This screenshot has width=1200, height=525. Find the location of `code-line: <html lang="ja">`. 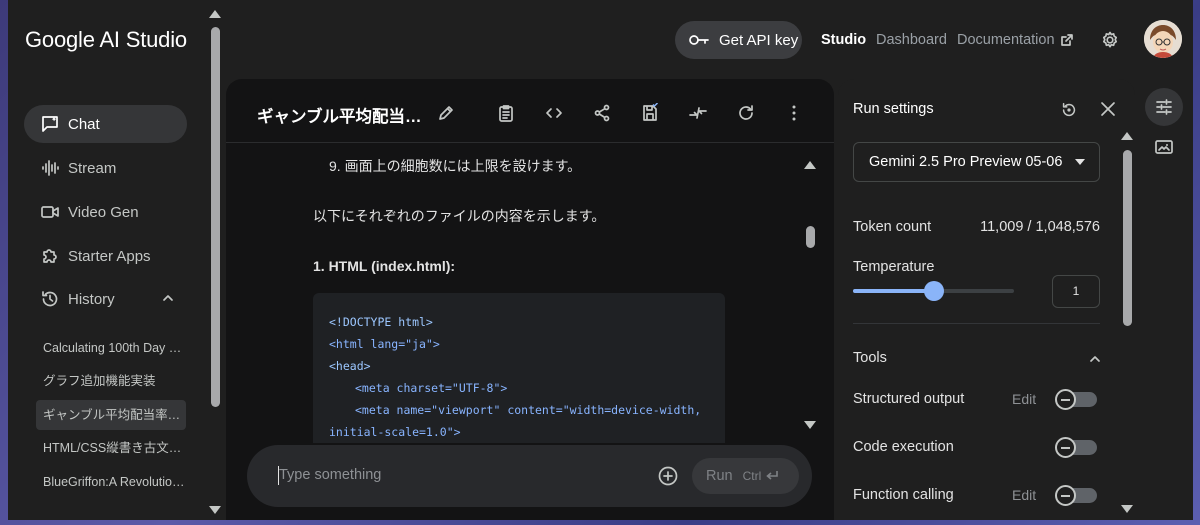

code-line: <html lang="ja"> is located at coordinates (384, 344).